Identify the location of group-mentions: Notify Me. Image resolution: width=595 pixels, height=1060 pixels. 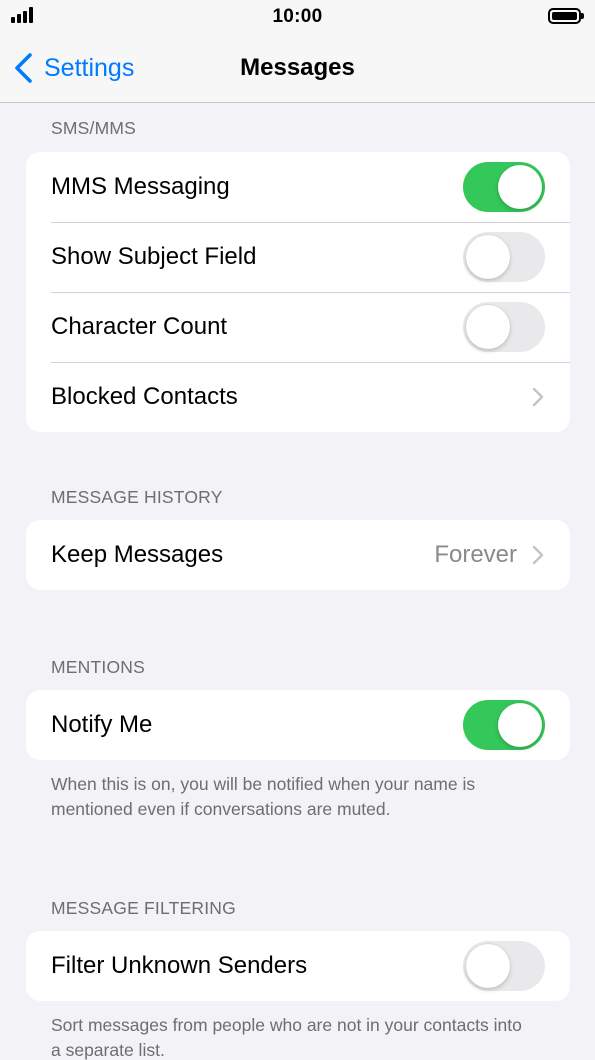
(298, 725).